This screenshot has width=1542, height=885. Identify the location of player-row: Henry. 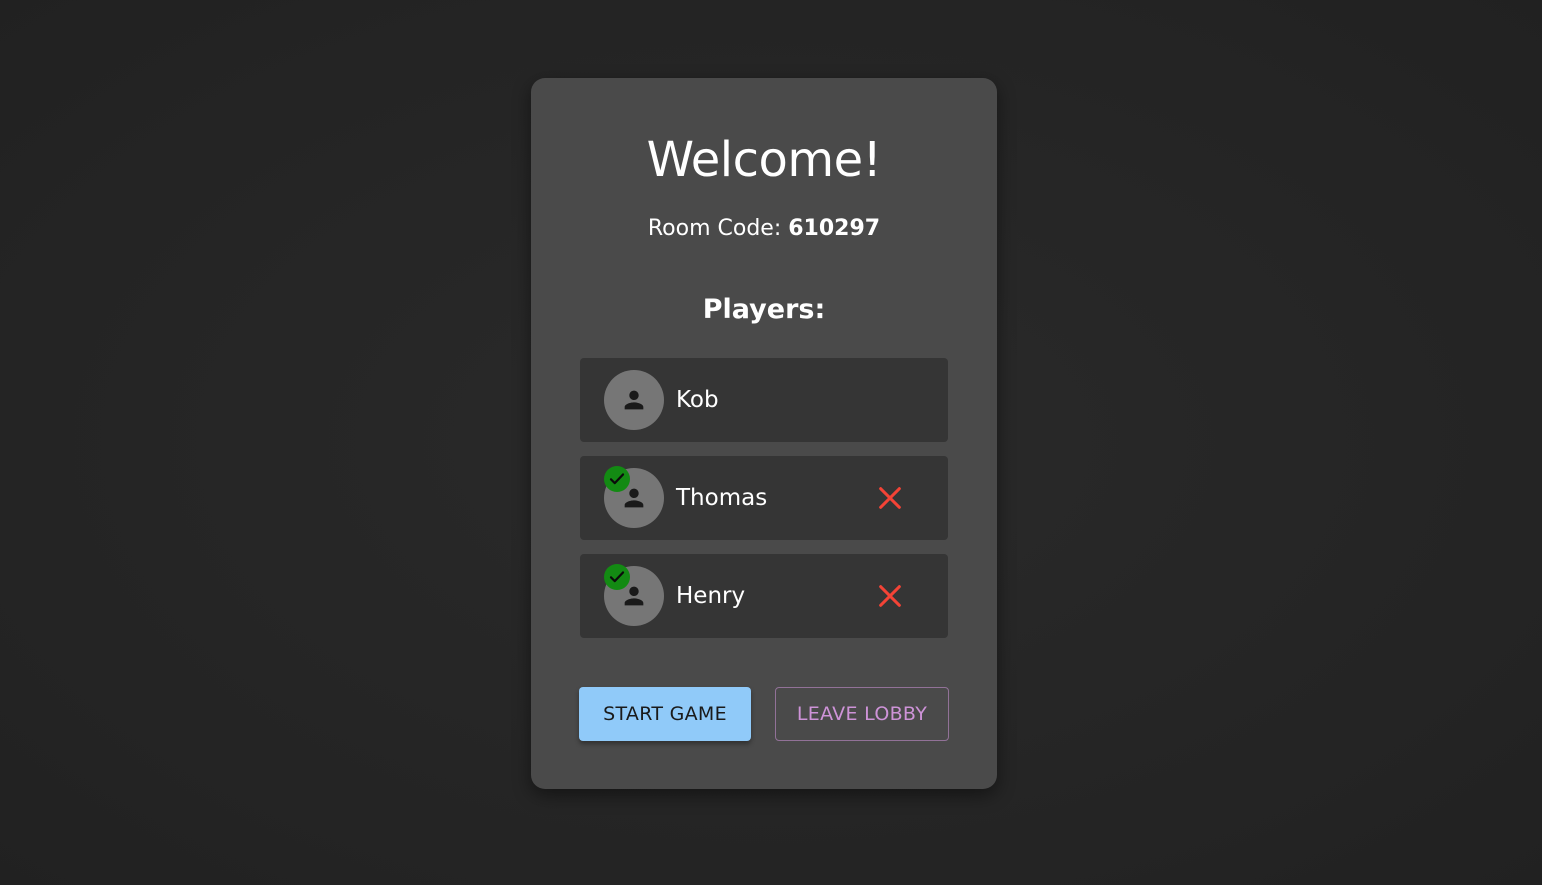
(764, 596).